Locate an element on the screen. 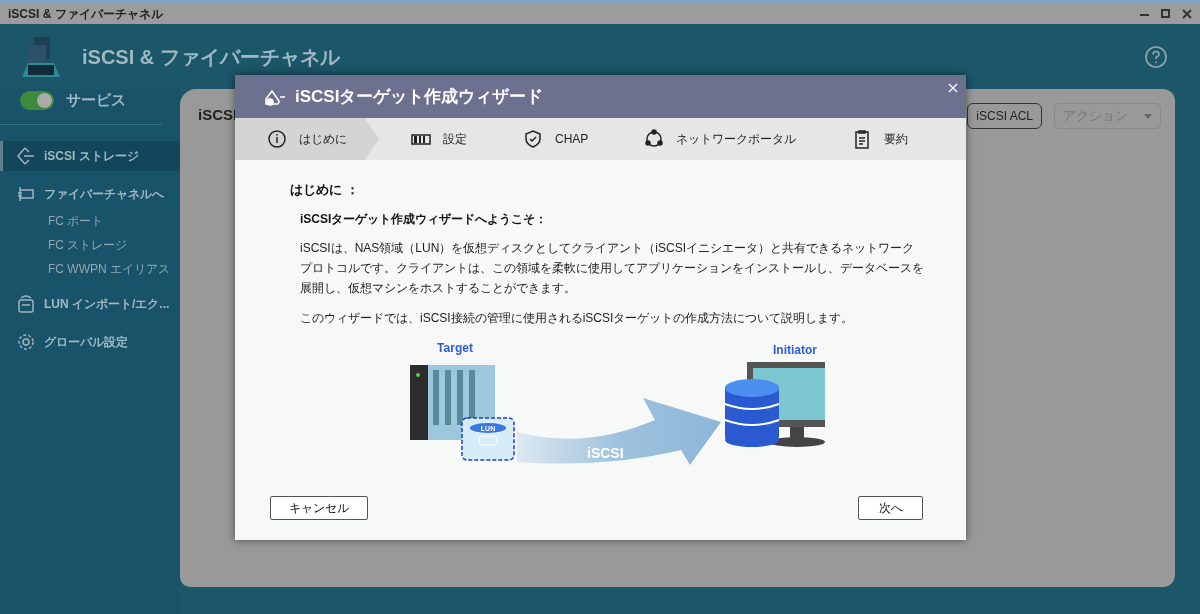 Image resolution: width=1200 pixels, height=614 pixels. service-toggle is located at coordinates (37, 100).